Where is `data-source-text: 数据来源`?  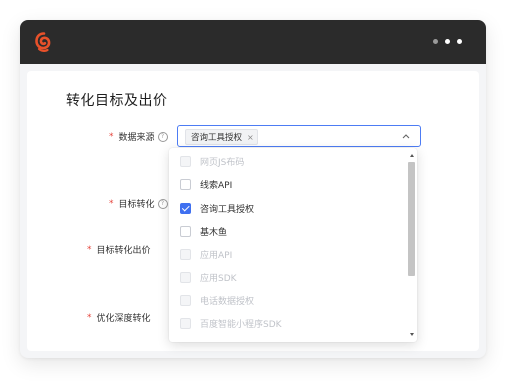 data-source-text: 数据来源 is located at coordinates (136, 138).